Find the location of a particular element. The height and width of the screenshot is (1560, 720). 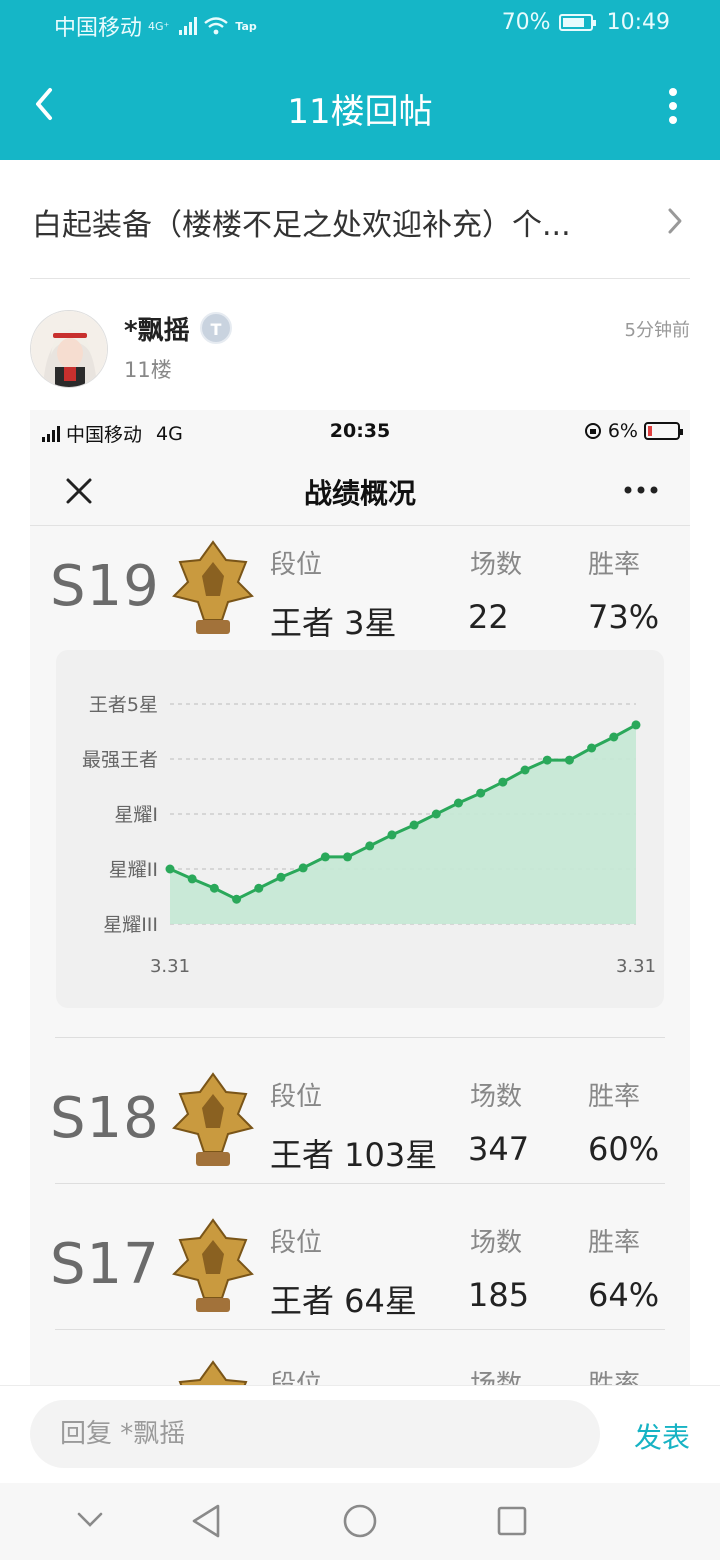

rotation-lock-icon is located at coordinates (592, 431).